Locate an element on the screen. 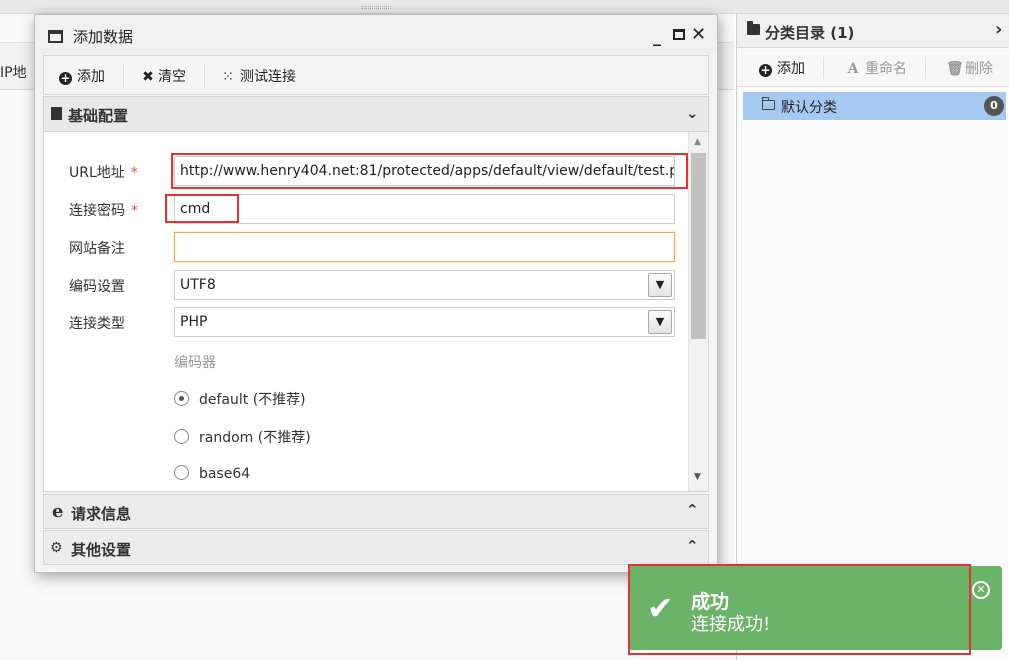 This screenshot has width=1009, height=660. encoder-option-random: random (不推荐) is located at coordinates (242, 437).